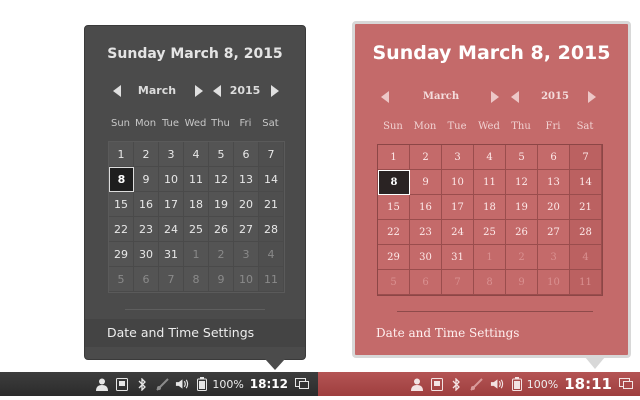 Image resolution: width=640 pixels, height=400 pixels. What do you see at coordinates (394, 207) in the screenshot?
I see `day-cell: 15` at bounding box center [394, 207].